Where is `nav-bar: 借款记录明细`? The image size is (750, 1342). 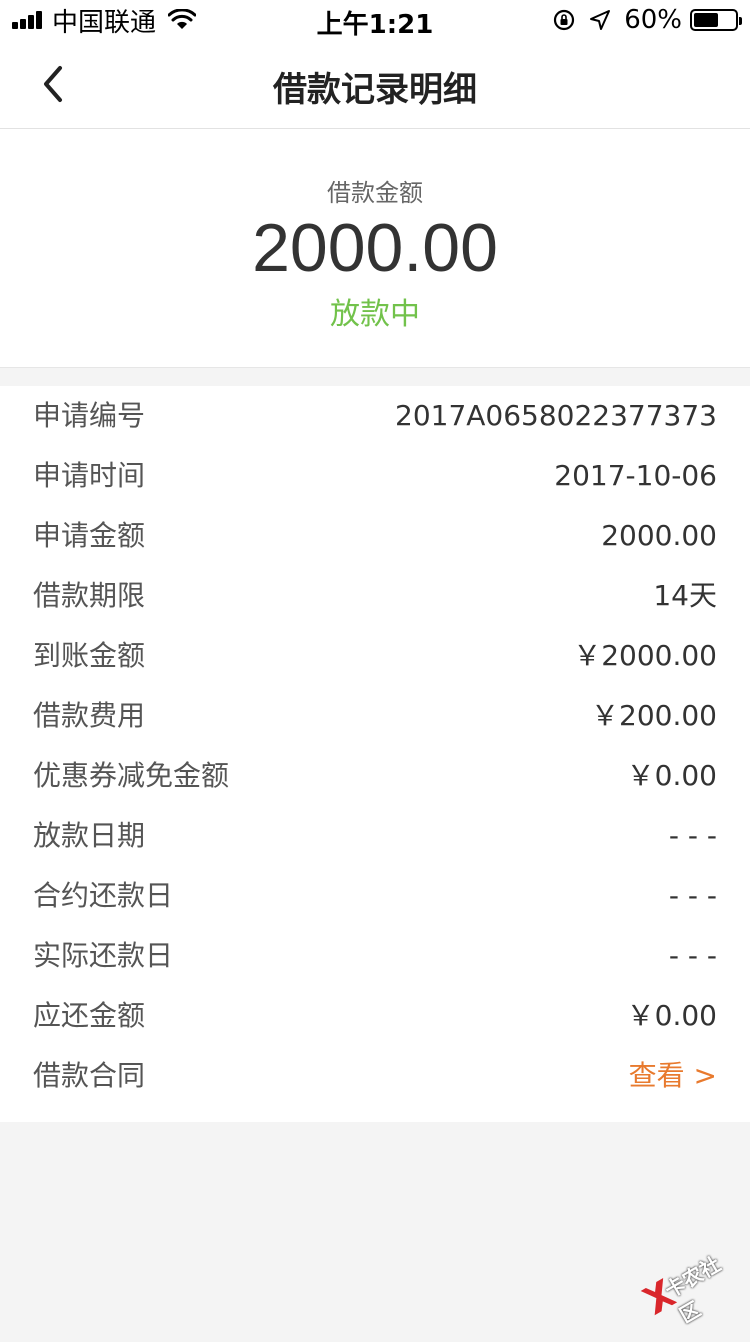
nav-bar: 借款记录明细 is located at coordinates (375, 84).